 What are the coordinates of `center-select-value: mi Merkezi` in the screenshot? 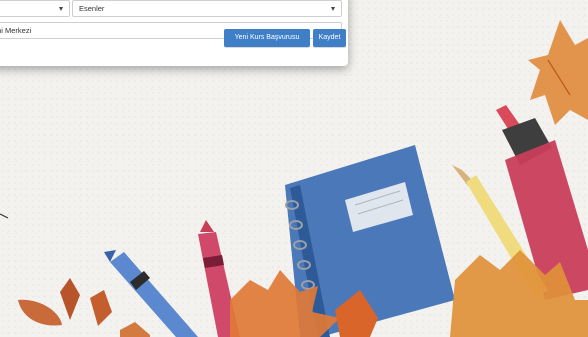 It's located at (16, 30).